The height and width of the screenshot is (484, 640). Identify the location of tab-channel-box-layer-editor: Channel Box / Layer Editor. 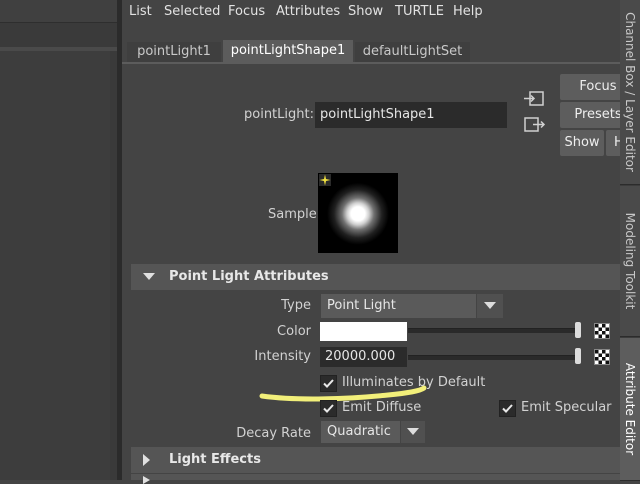
(630, 92).